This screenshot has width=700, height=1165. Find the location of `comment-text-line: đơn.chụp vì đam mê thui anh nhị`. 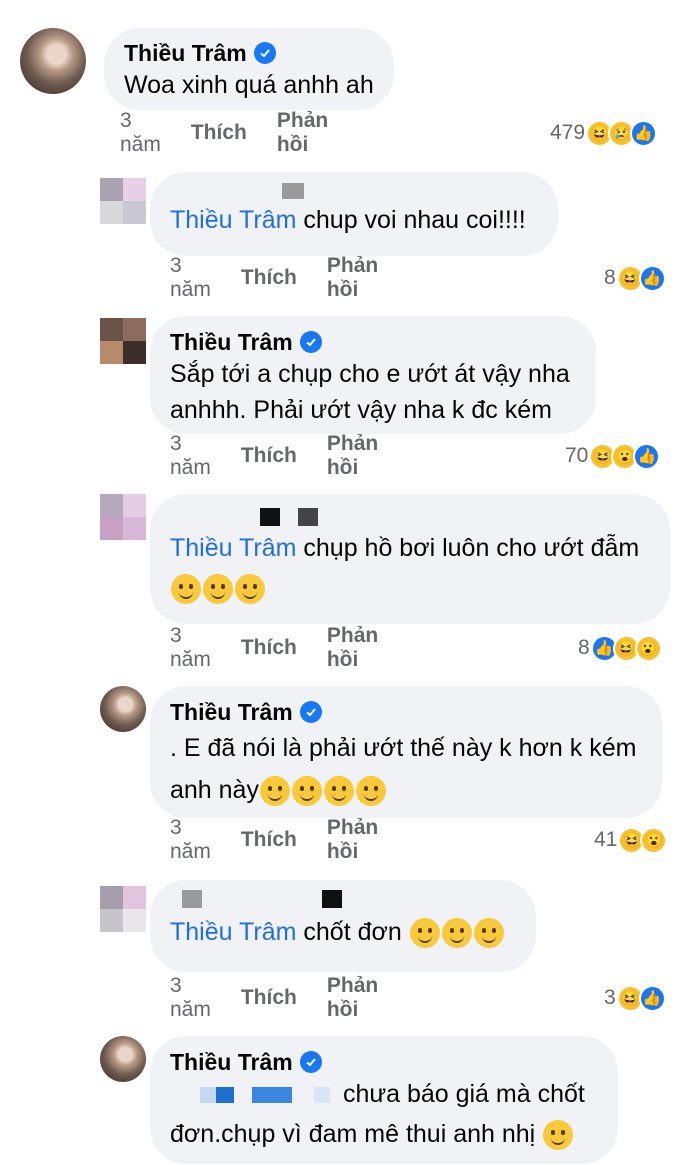

comment-text-line: đơn.chụp vì đam mê thui anh nhị is located at coordinates (383, 1134).